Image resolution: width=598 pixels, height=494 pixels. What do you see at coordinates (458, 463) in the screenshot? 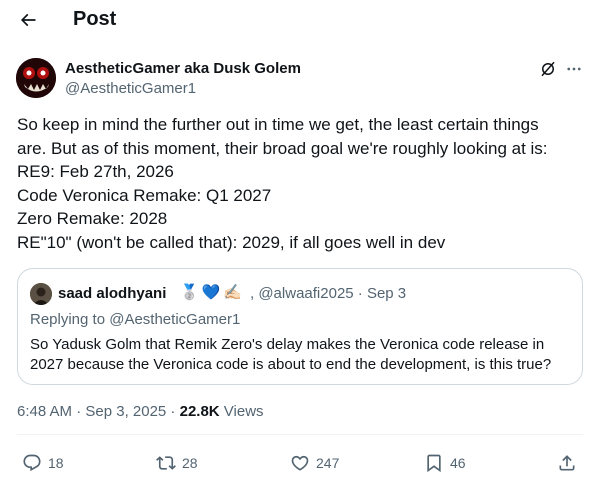
I see `bookmark-count: 46` at bounding box center [458, 463].